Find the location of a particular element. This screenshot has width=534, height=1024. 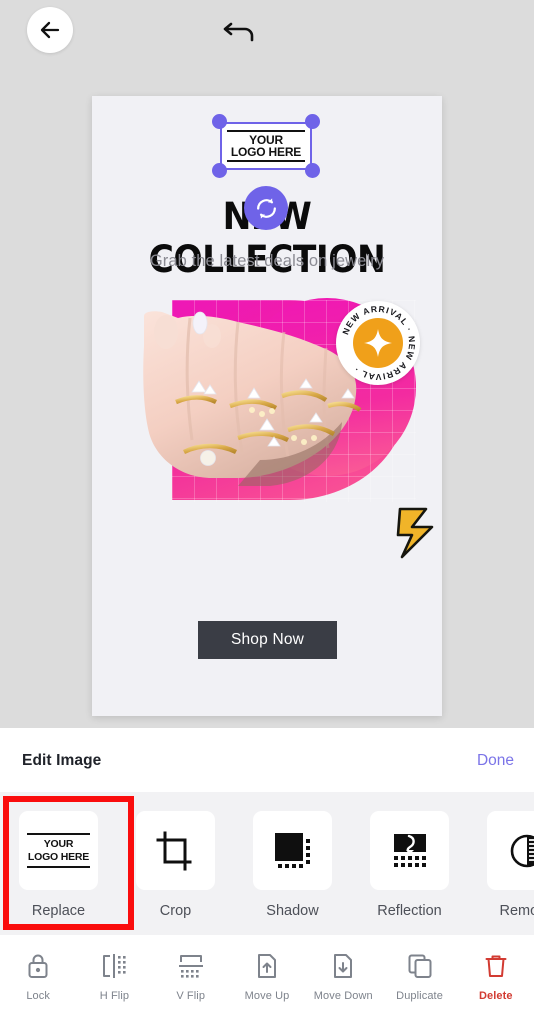

back-button is located at coordinates (50, 30).